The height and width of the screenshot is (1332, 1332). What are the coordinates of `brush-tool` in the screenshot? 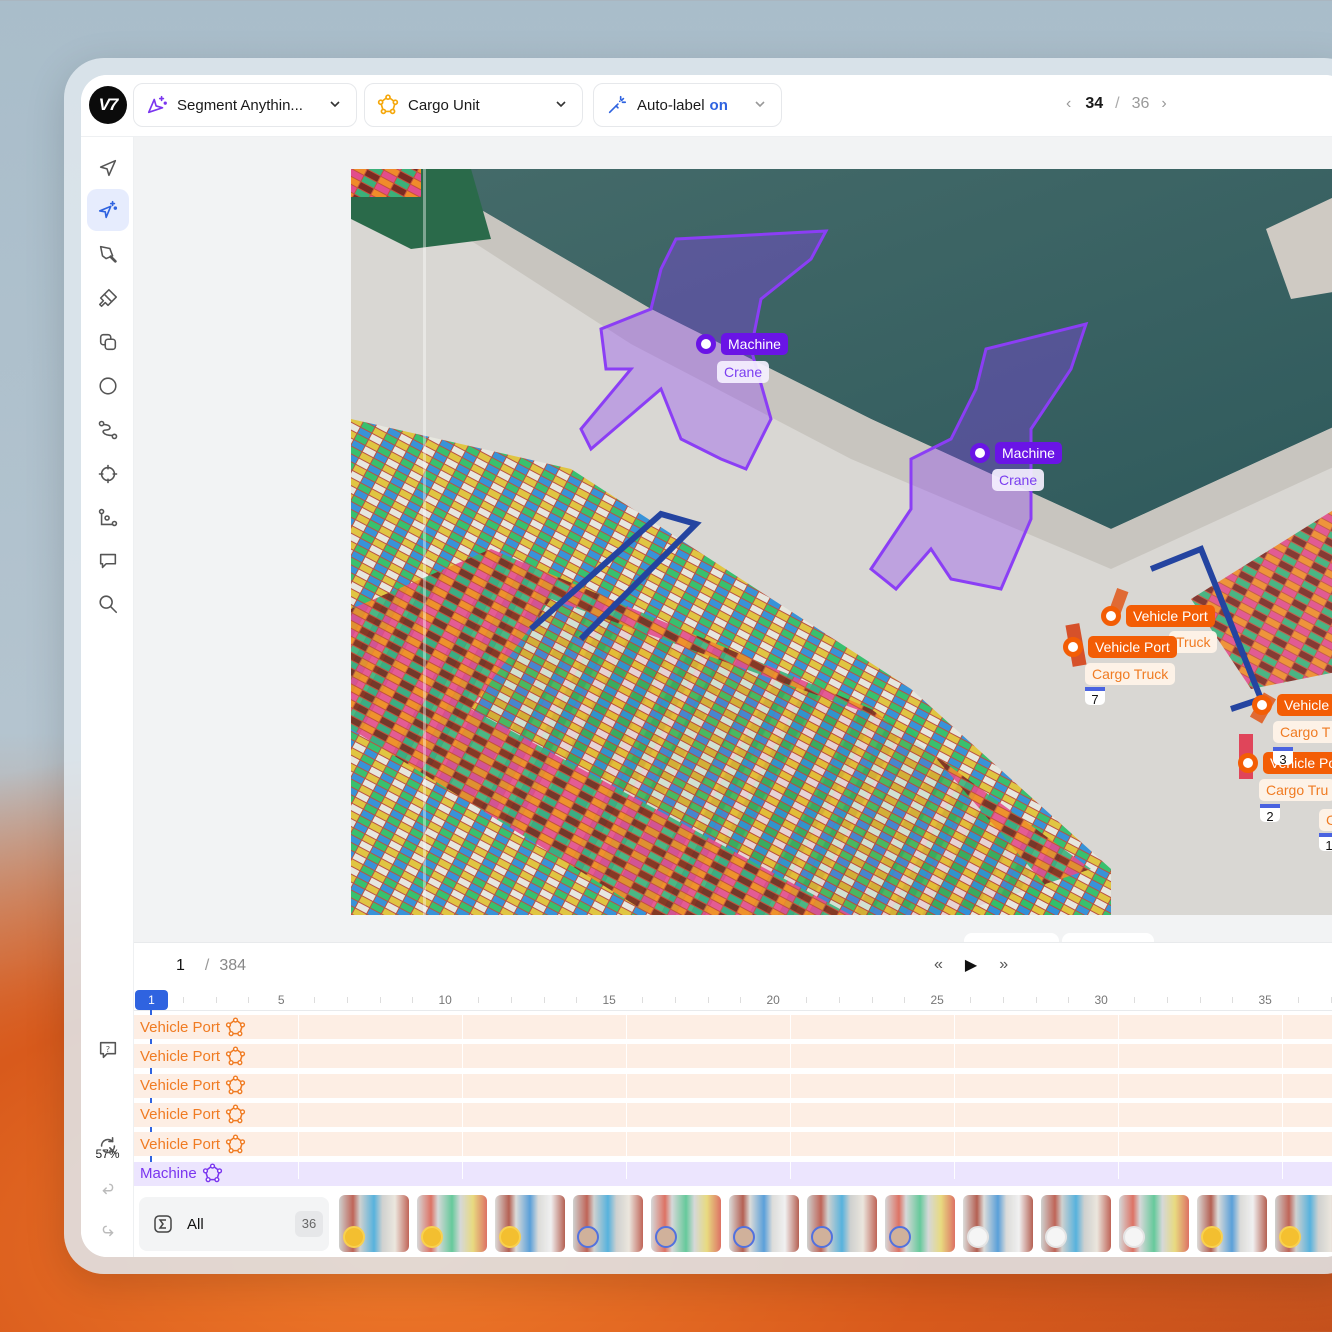 It's located at (108, 298).